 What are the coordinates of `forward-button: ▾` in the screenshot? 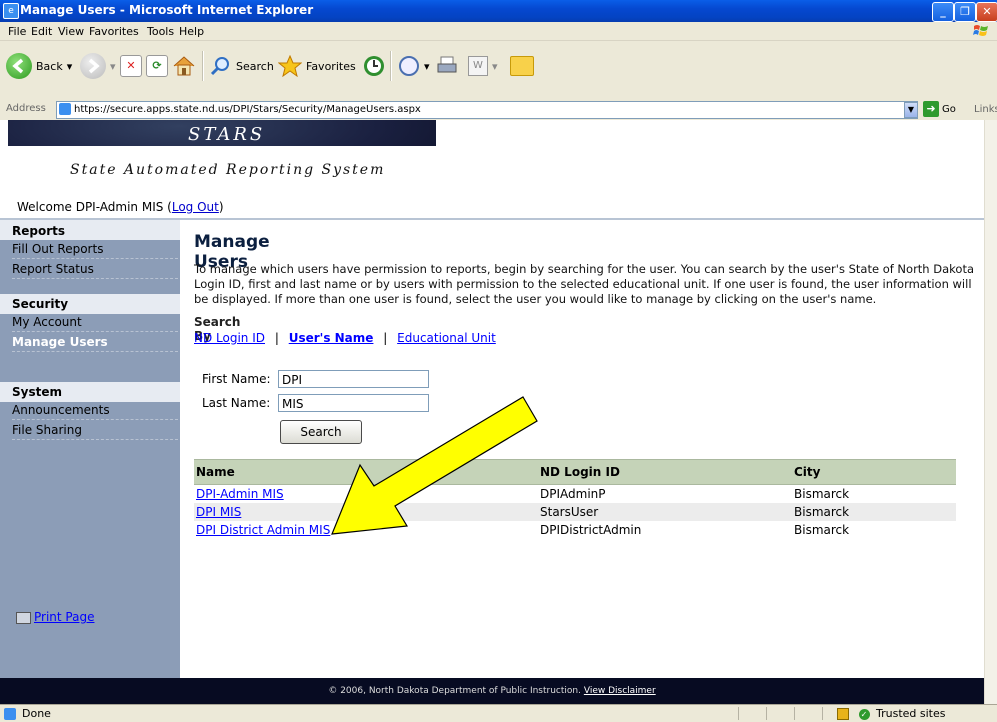 It's located at (98, 66).